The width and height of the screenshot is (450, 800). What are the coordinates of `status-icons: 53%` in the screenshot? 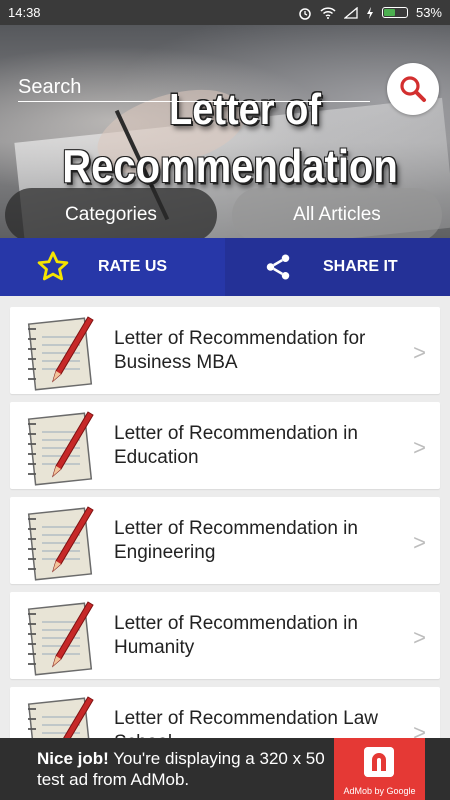 It's located at (370, 12).